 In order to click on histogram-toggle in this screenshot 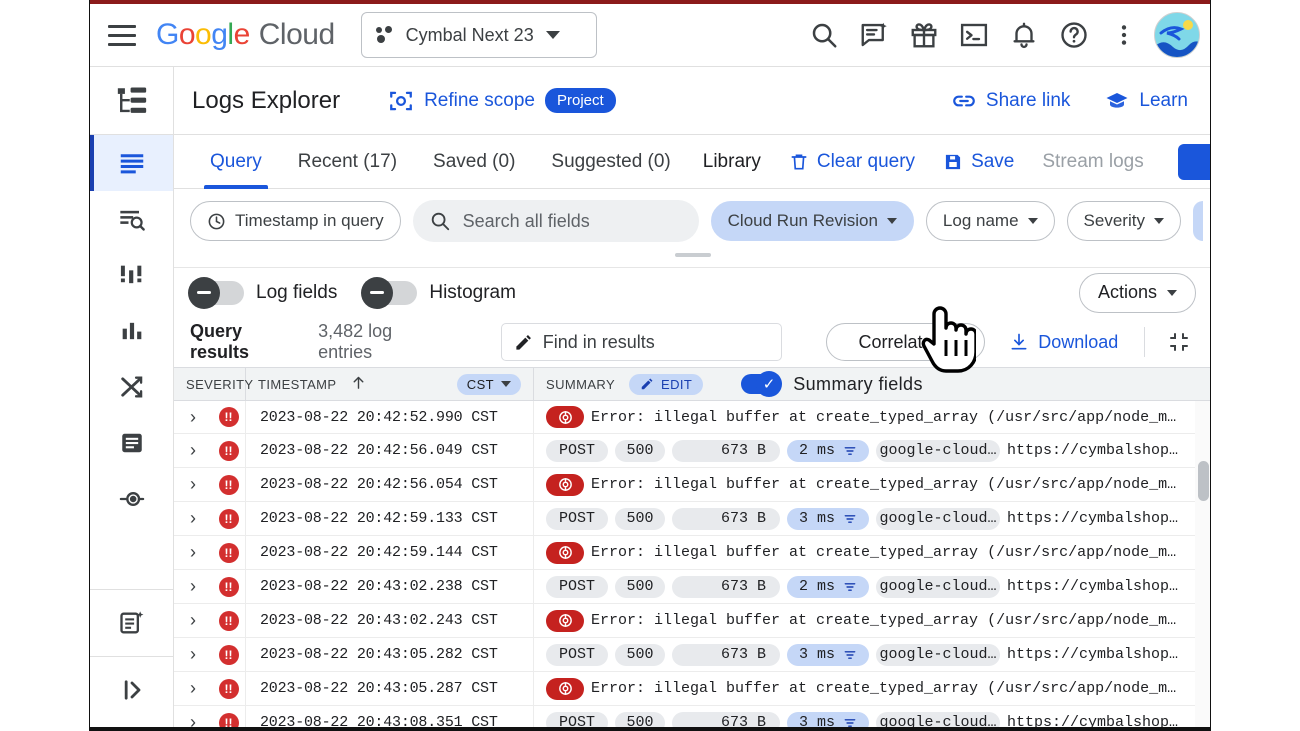, I will do `click(389, 292)`.